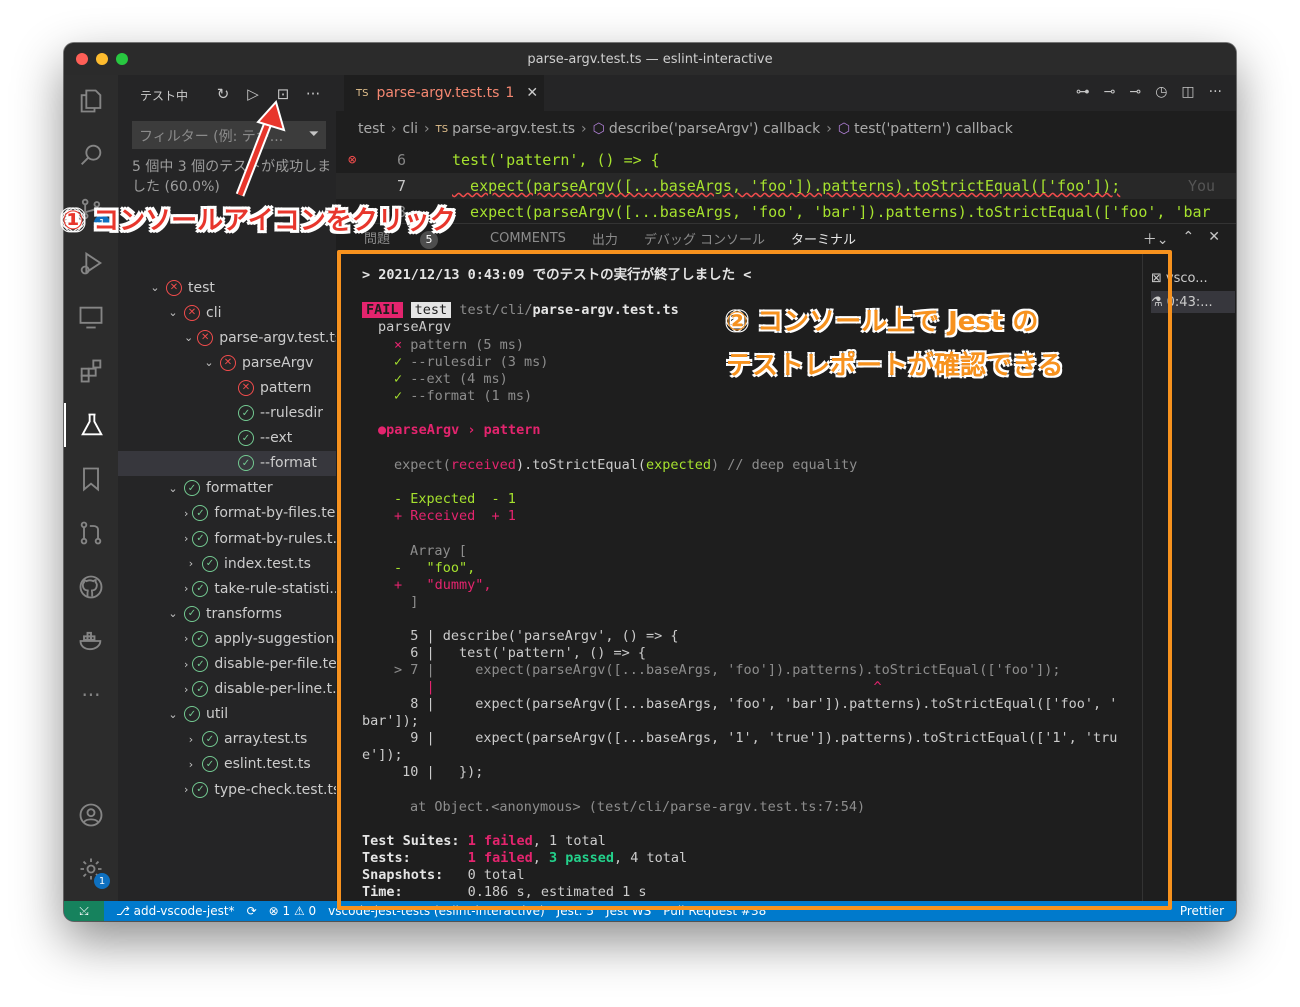 This screenshot has height=1007, width=1300. I want to click on remote-indicator-icon: ⤩, so click(84, 911).